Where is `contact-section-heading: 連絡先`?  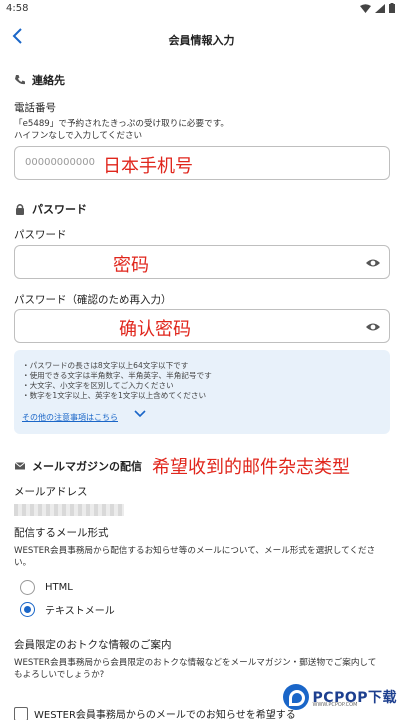
contact-section-heading: 連絡先 is located at coordinates (39, 80).